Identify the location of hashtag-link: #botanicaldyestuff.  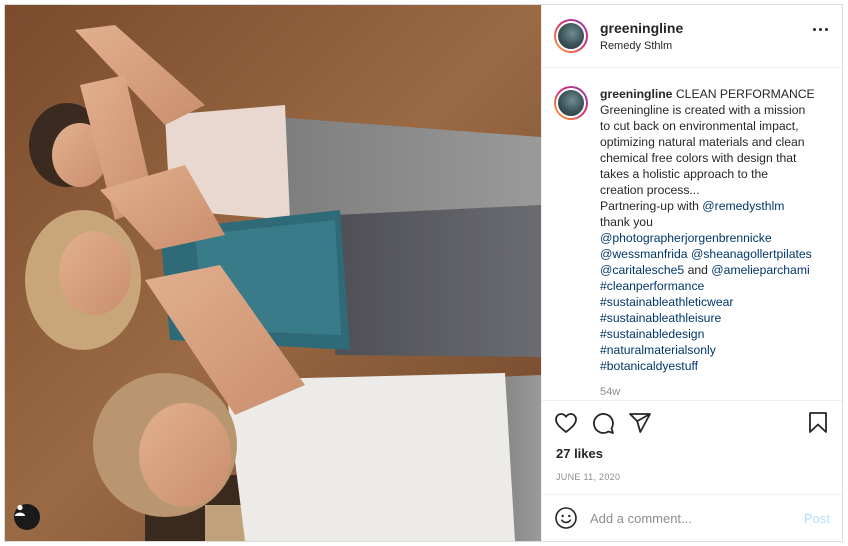
(649, 366).